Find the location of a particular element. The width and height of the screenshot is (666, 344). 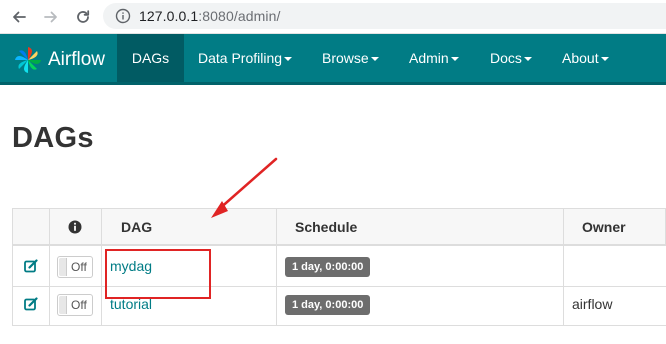

annotation-arrow-icon is located at coordinates (244, 187).